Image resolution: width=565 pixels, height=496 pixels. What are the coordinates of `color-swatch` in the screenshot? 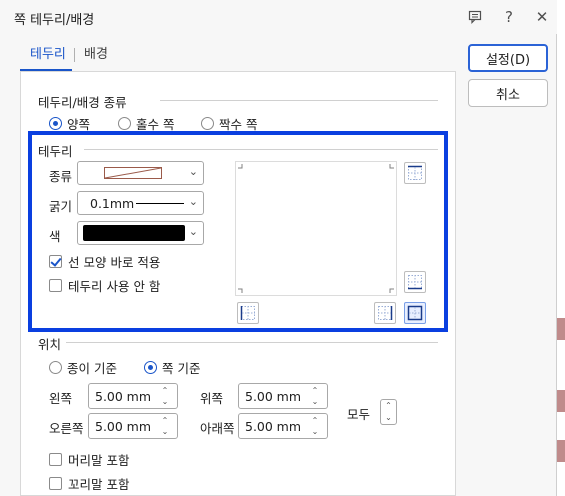 It's located at (134, 233).